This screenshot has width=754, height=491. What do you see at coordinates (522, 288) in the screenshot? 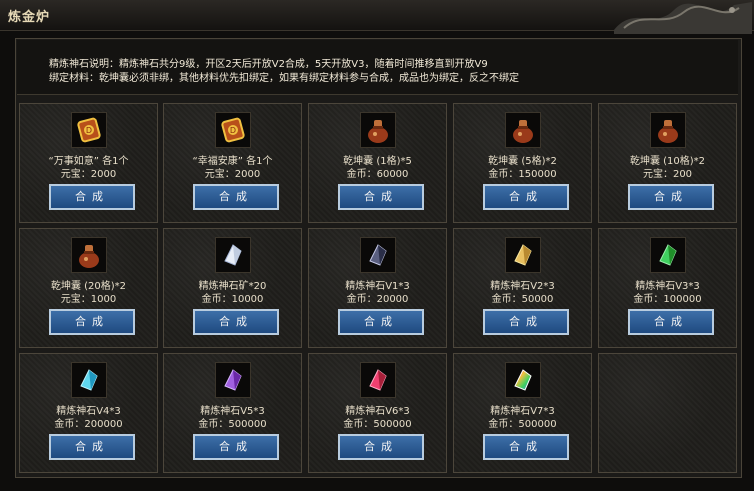
I see `recipe-cell: 精炼神石V2*3 金币：50000 合成` at bounding box center [522, 288].